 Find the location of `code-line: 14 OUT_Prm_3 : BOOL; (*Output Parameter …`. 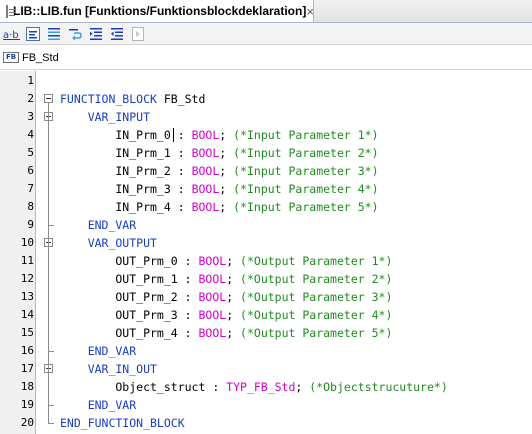

code-line: 14 OUT_Prm_3 : BOOL; (*Output Parameter … is located at coordinates (266, 315).